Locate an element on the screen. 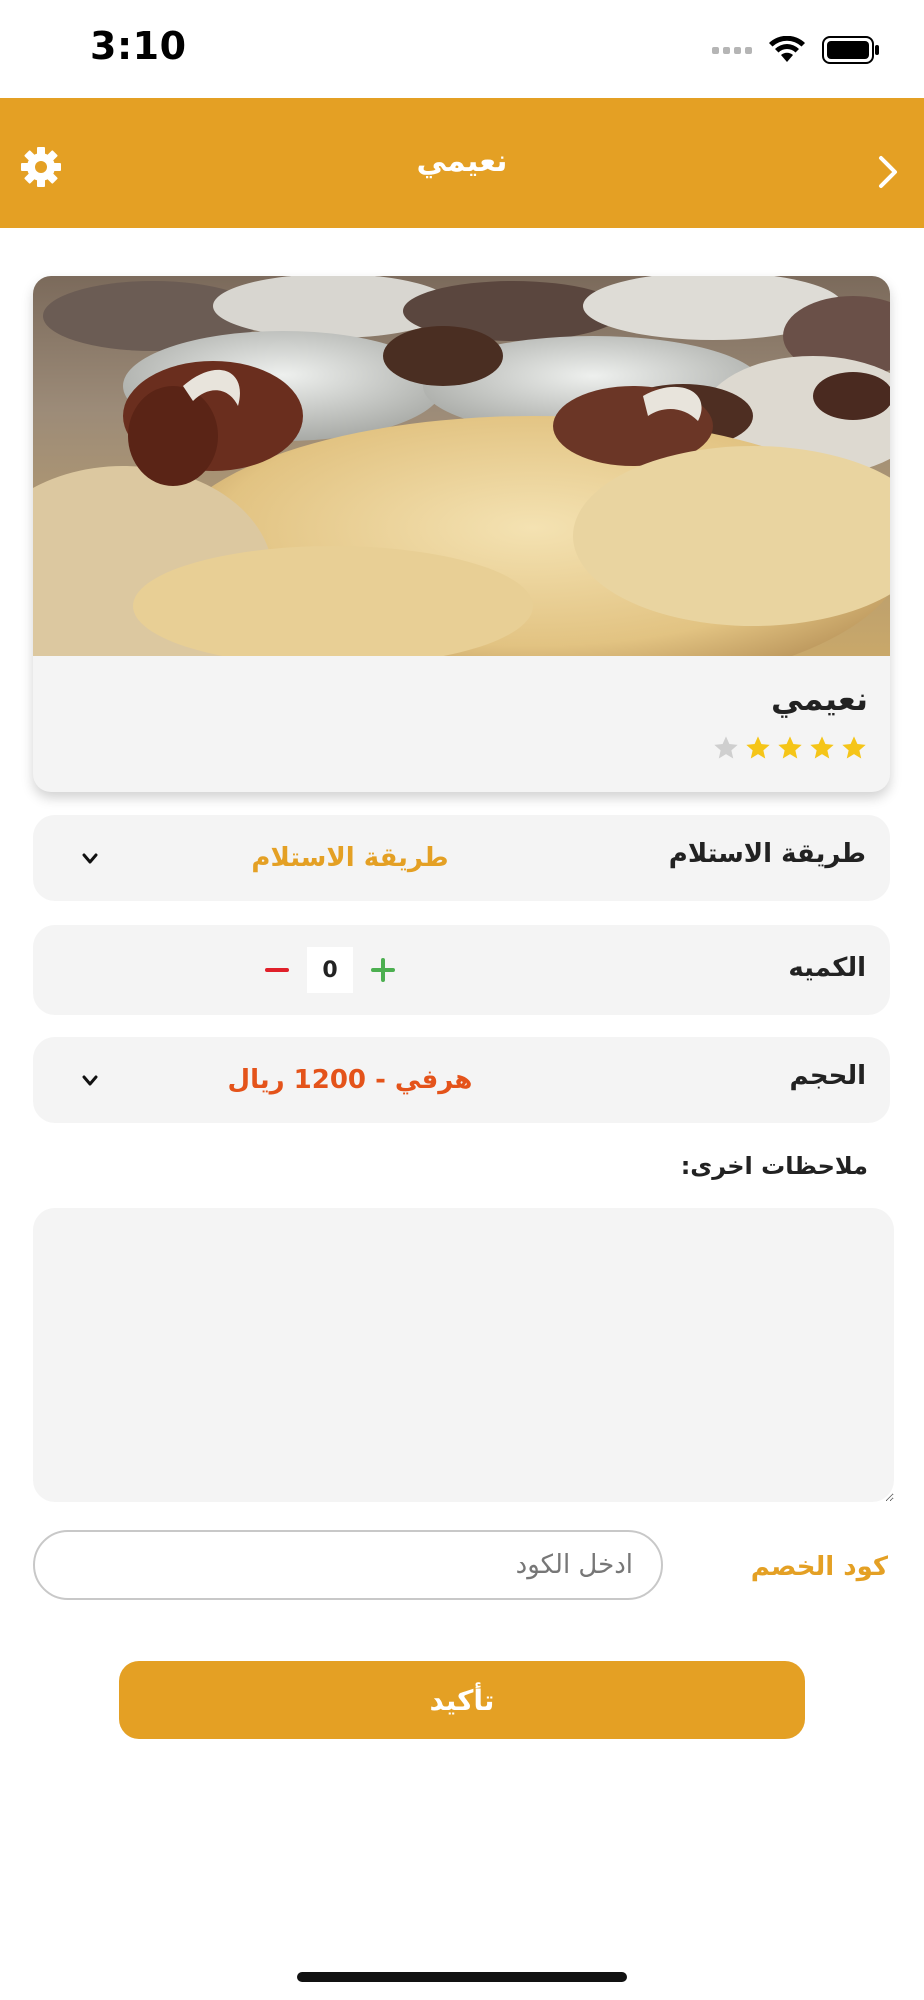 This screenshot has width=924, height=2000. coupon-input is located at coordinates (348, 1565).